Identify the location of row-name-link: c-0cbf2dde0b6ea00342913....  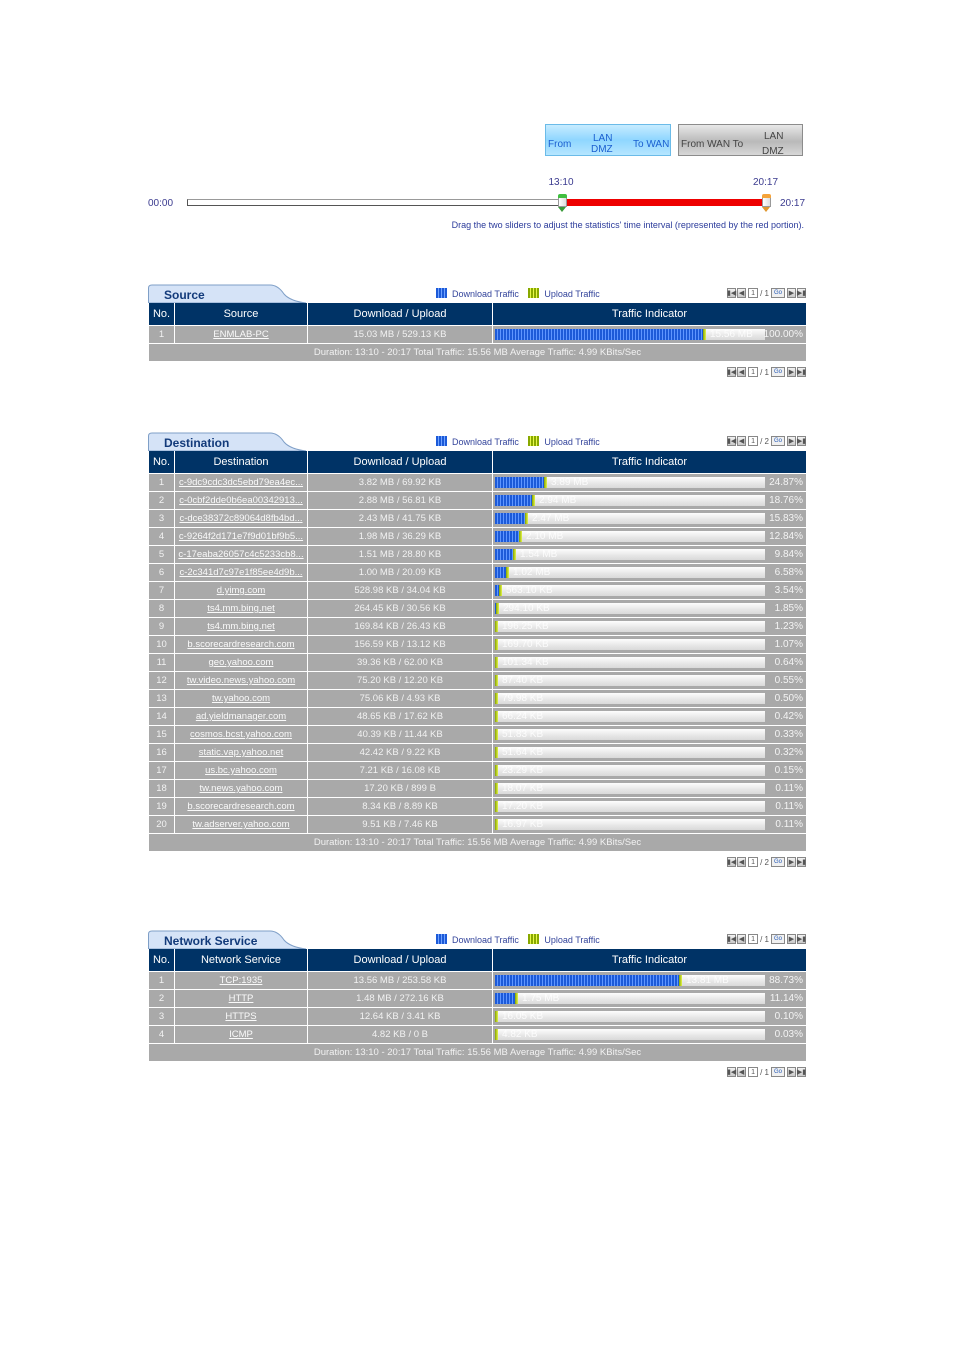
(241, 500).